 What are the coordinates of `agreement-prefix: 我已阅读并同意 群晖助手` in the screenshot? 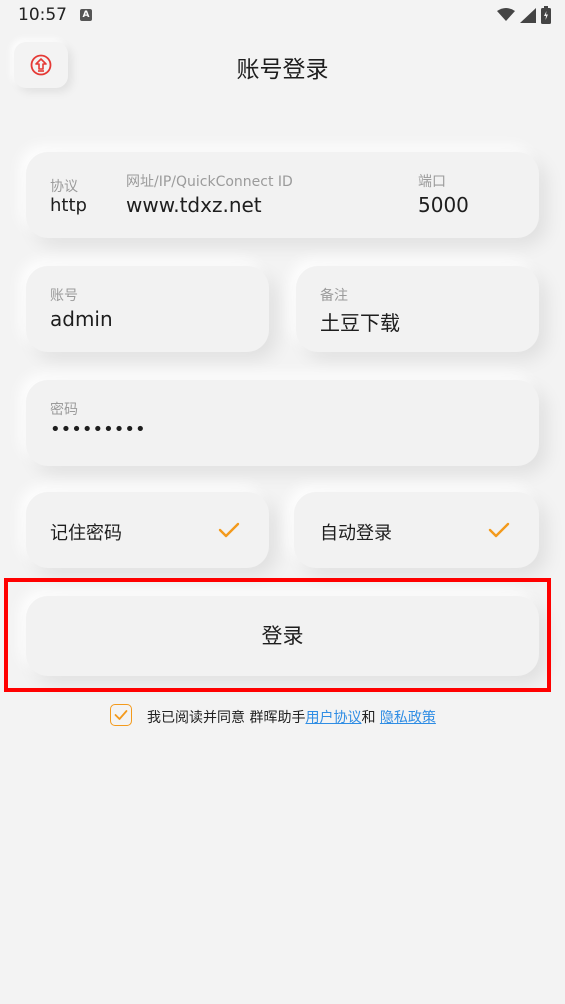 It's located at (226, 718).